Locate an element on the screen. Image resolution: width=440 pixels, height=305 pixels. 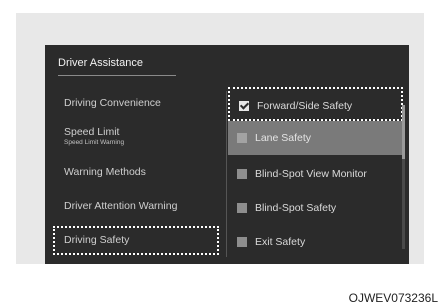
option-label: Forward/Side Safety is located at coordinates (305, 106).